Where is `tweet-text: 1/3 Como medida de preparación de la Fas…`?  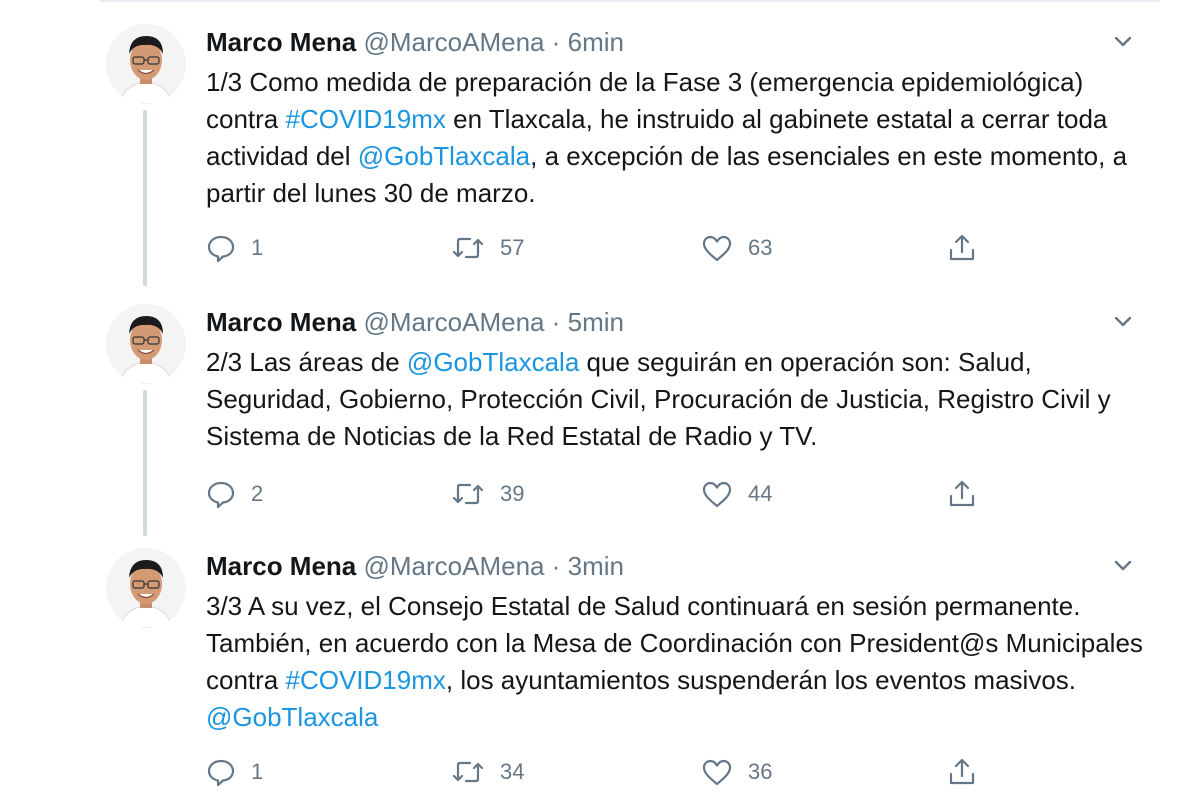
tweet-text: 1/3 Como medida de preparación de la Fas… is located at coordinates (681, 138).